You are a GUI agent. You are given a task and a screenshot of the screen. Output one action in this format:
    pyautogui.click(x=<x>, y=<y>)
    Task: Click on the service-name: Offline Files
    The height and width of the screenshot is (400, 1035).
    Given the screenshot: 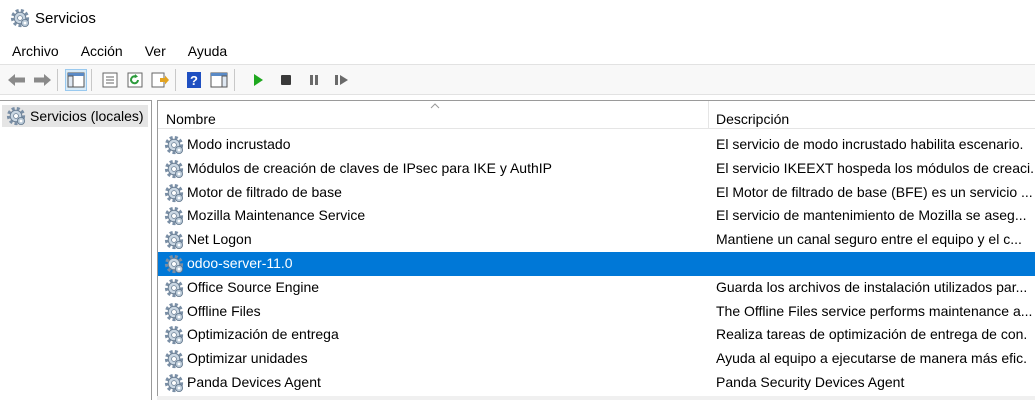 What is the action you would take?
    pyautogui.click(x=224, y=310)
    